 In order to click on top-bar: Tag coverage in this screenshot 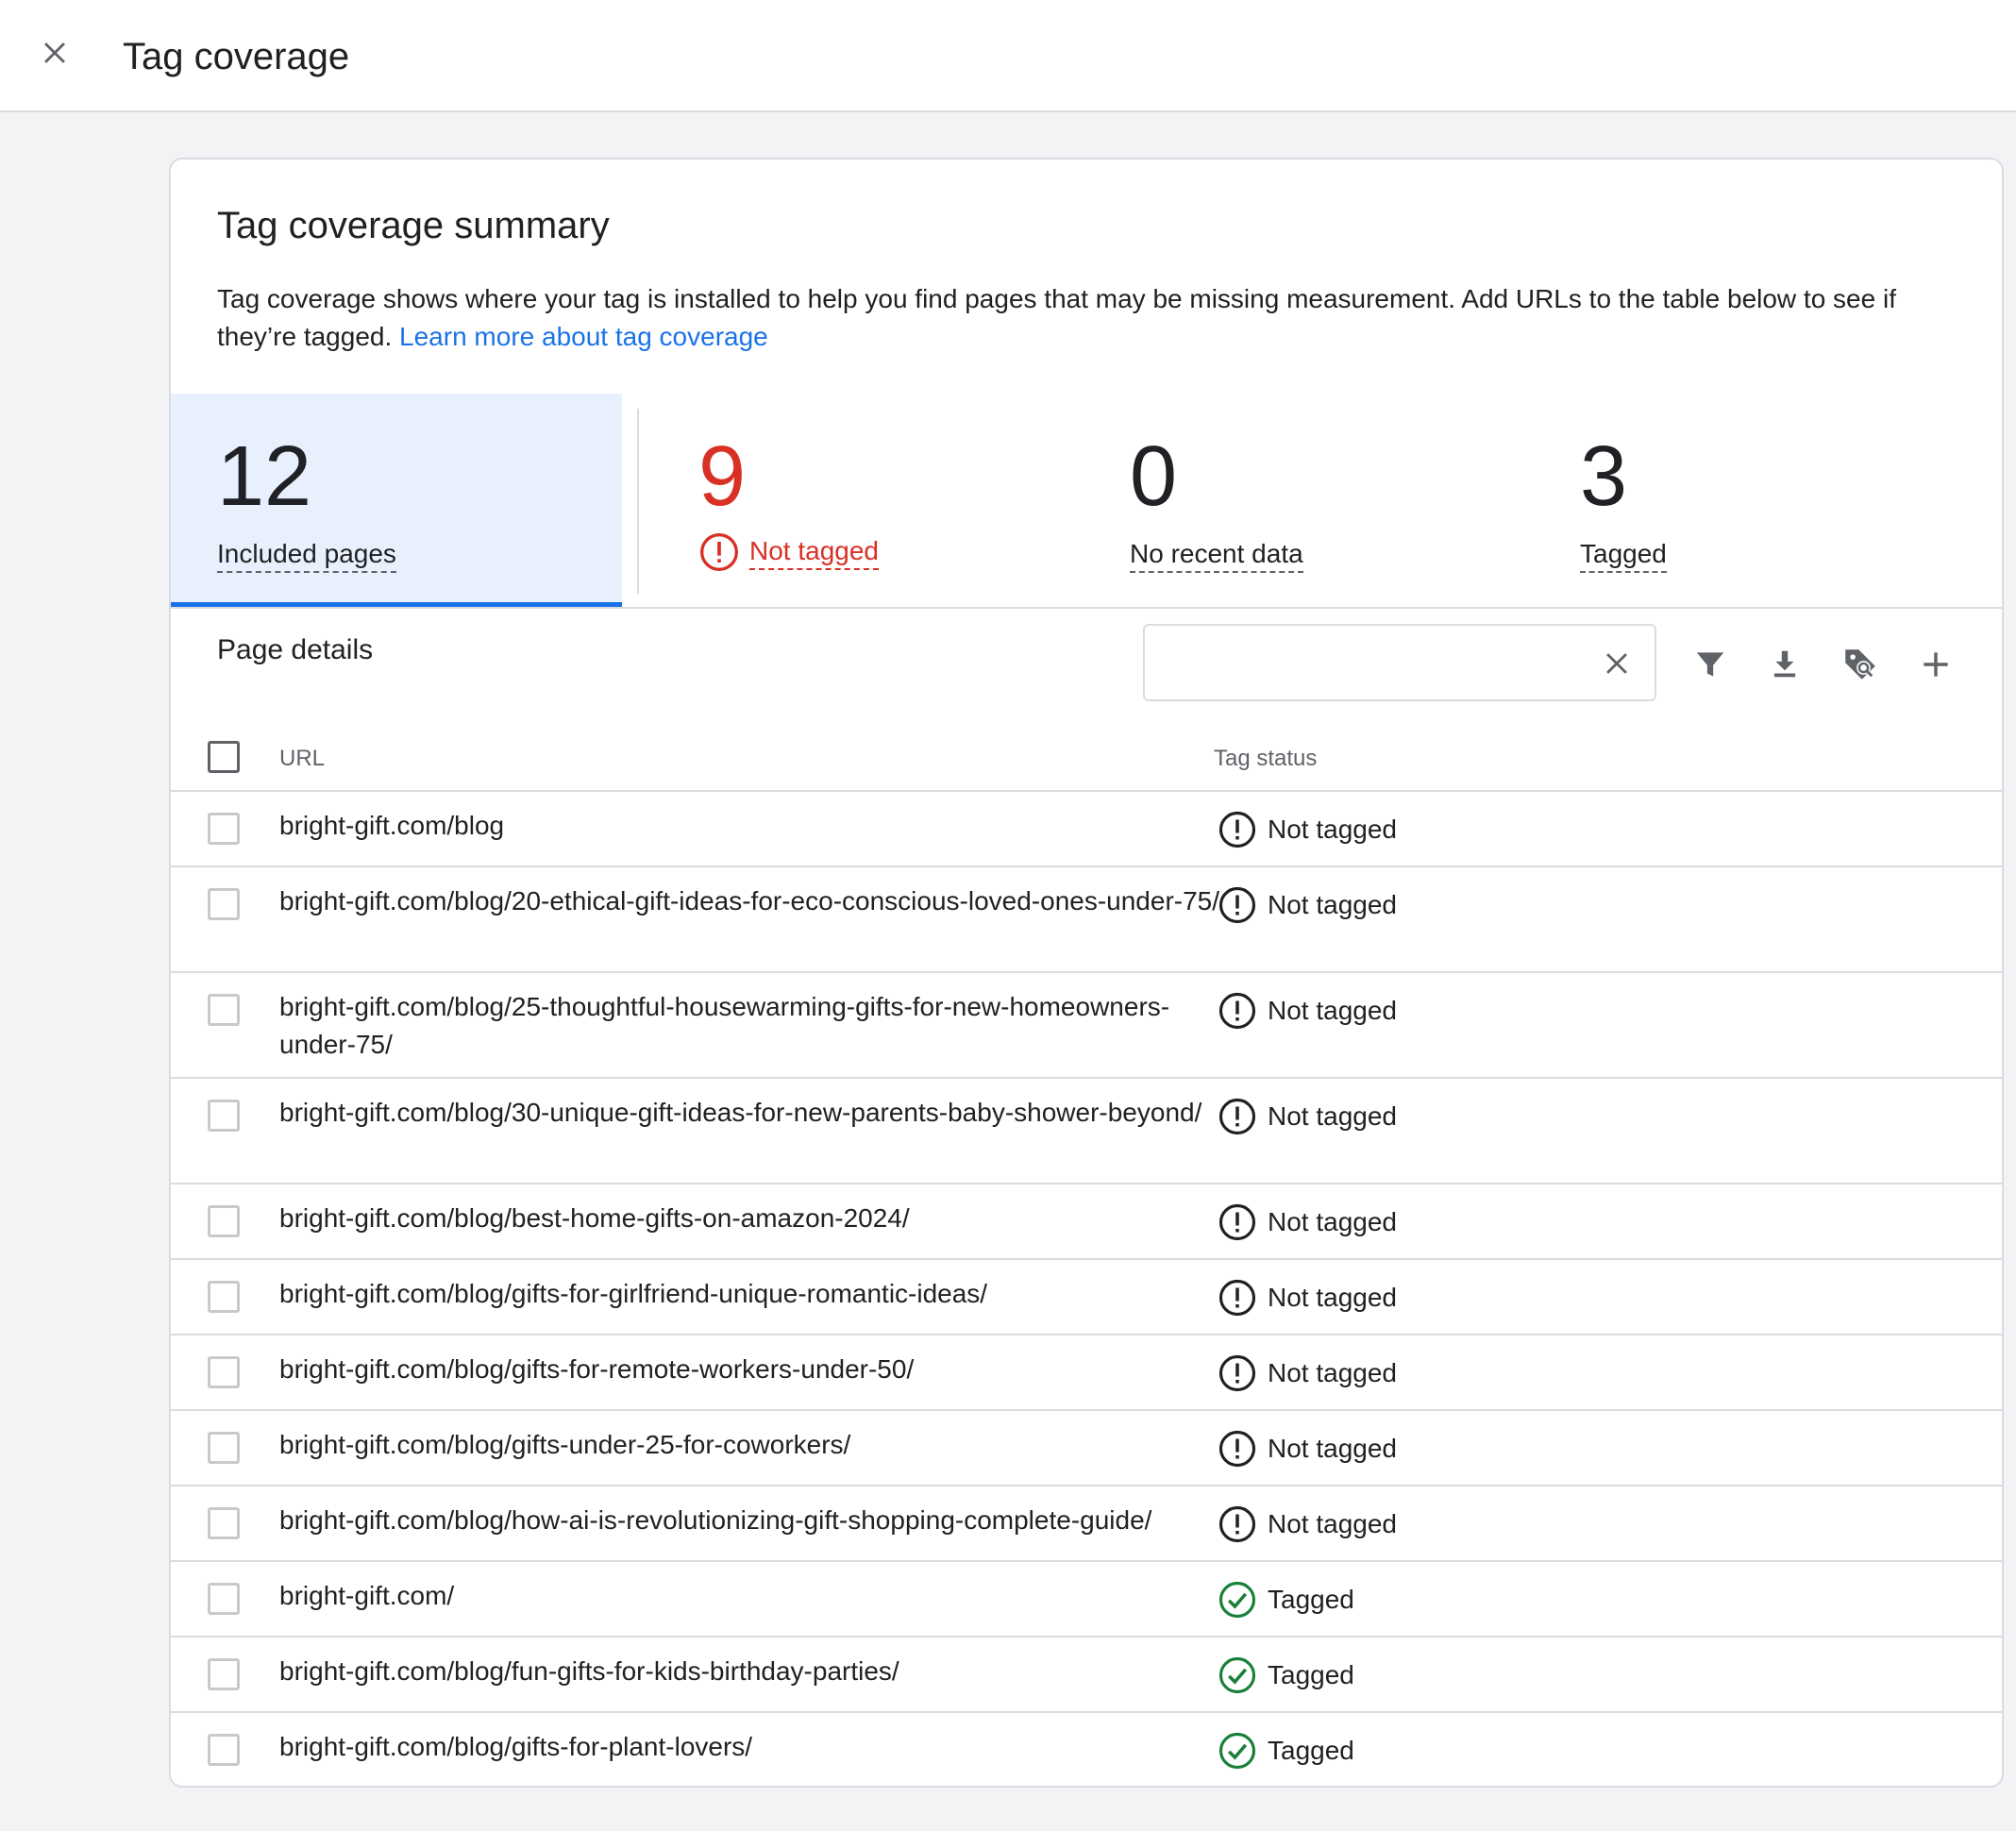, I will do `click(1008, 56)`.